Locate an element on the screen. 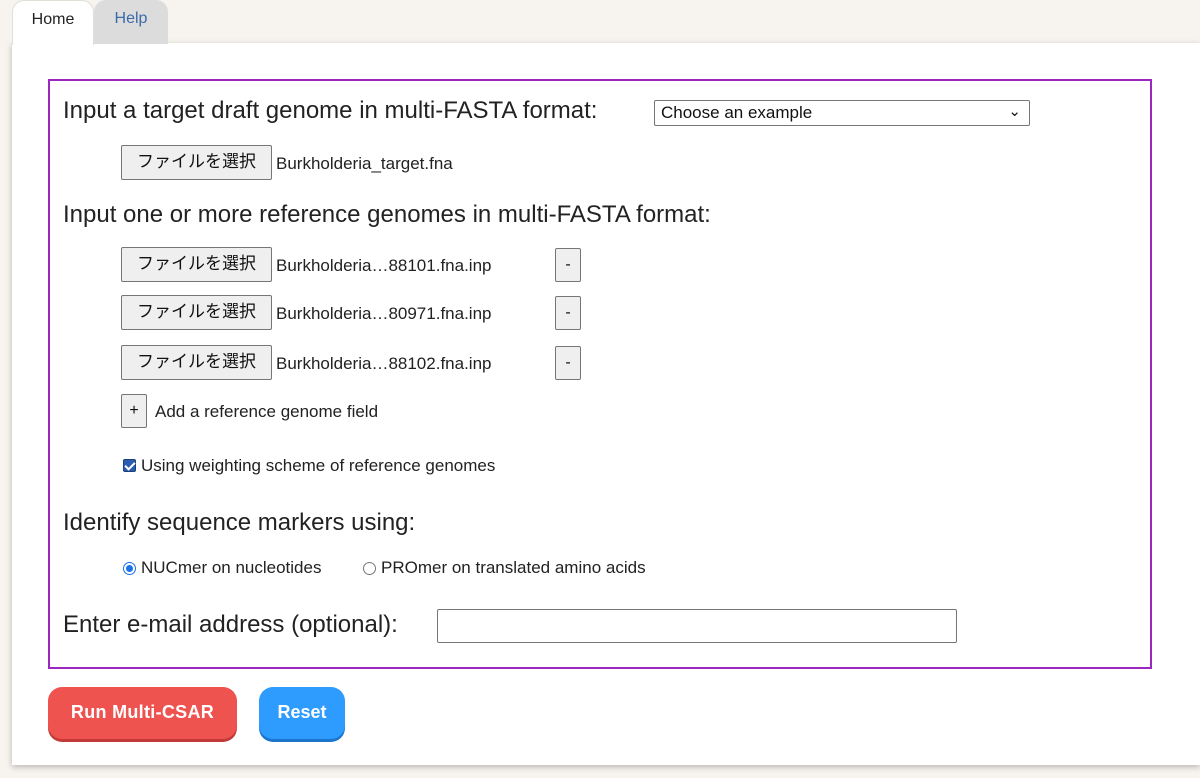  promer-radio is located at coordinates (369, 568).